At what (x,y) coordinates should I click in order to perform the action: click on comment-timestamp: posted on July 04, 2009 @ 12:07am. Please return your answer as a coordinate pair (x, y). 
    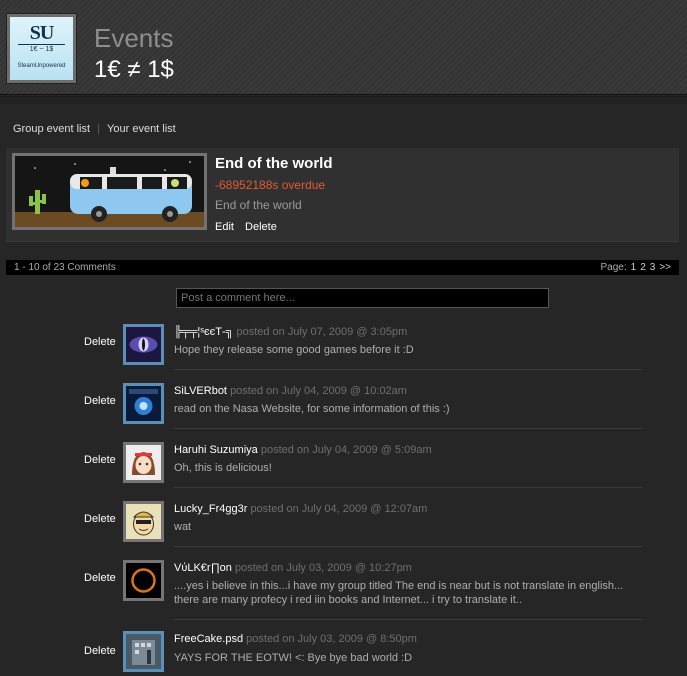
    Looking at the image, I should click on (339, 509).